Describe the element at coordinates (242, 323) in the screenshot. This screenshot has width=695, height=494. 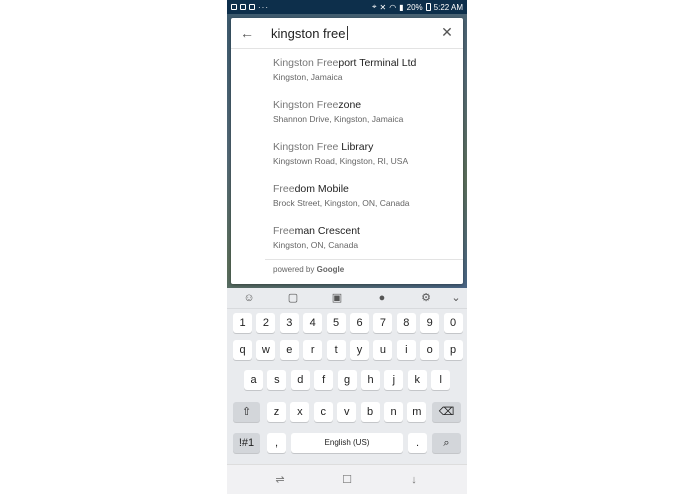
I see `key-1: 1` at that location.